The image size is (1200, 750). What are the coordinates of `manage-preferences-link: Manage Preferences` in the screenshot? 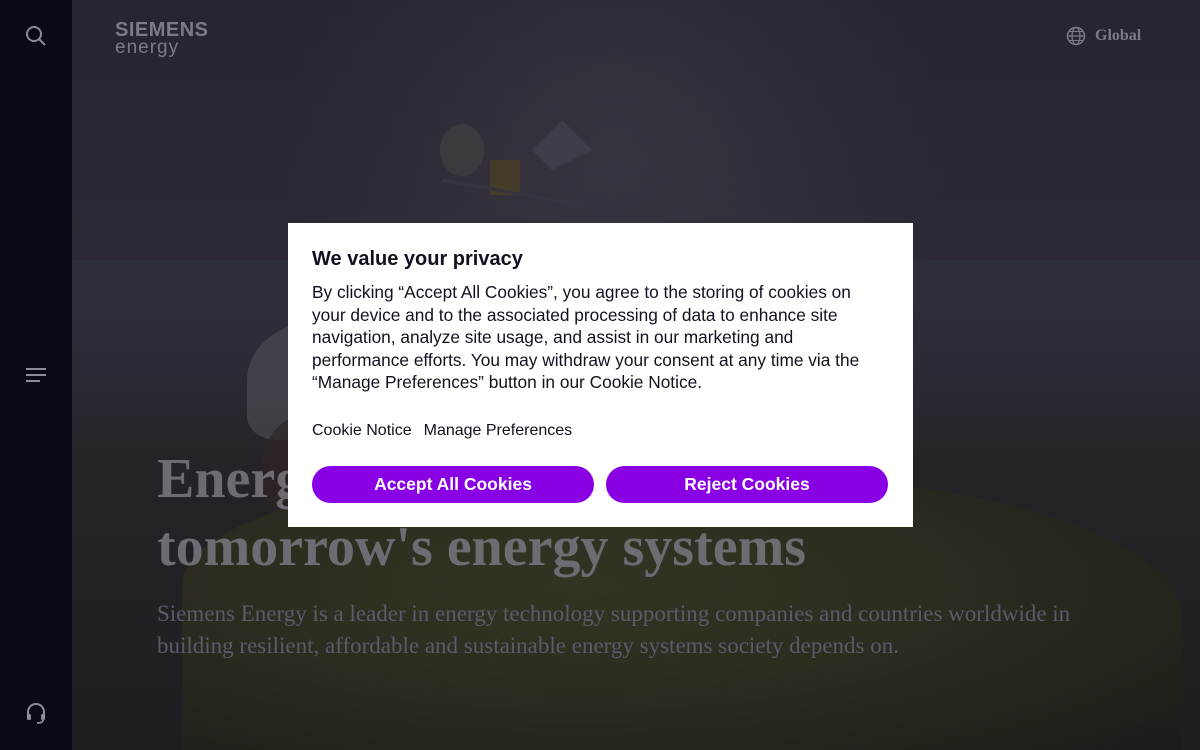 It's located at (498, 431).